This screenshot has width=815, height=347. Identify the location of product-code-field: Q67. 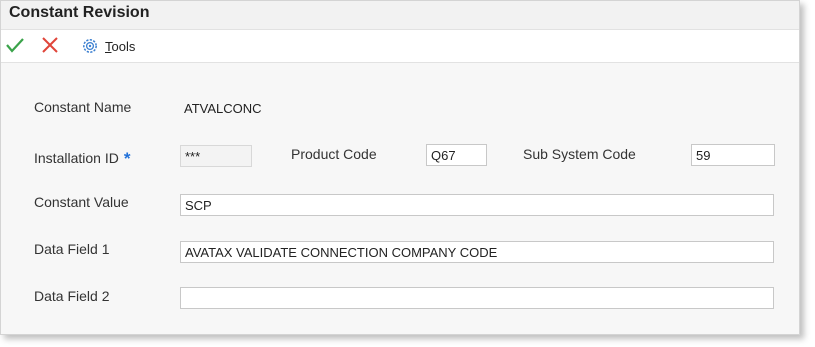
(456, 155).